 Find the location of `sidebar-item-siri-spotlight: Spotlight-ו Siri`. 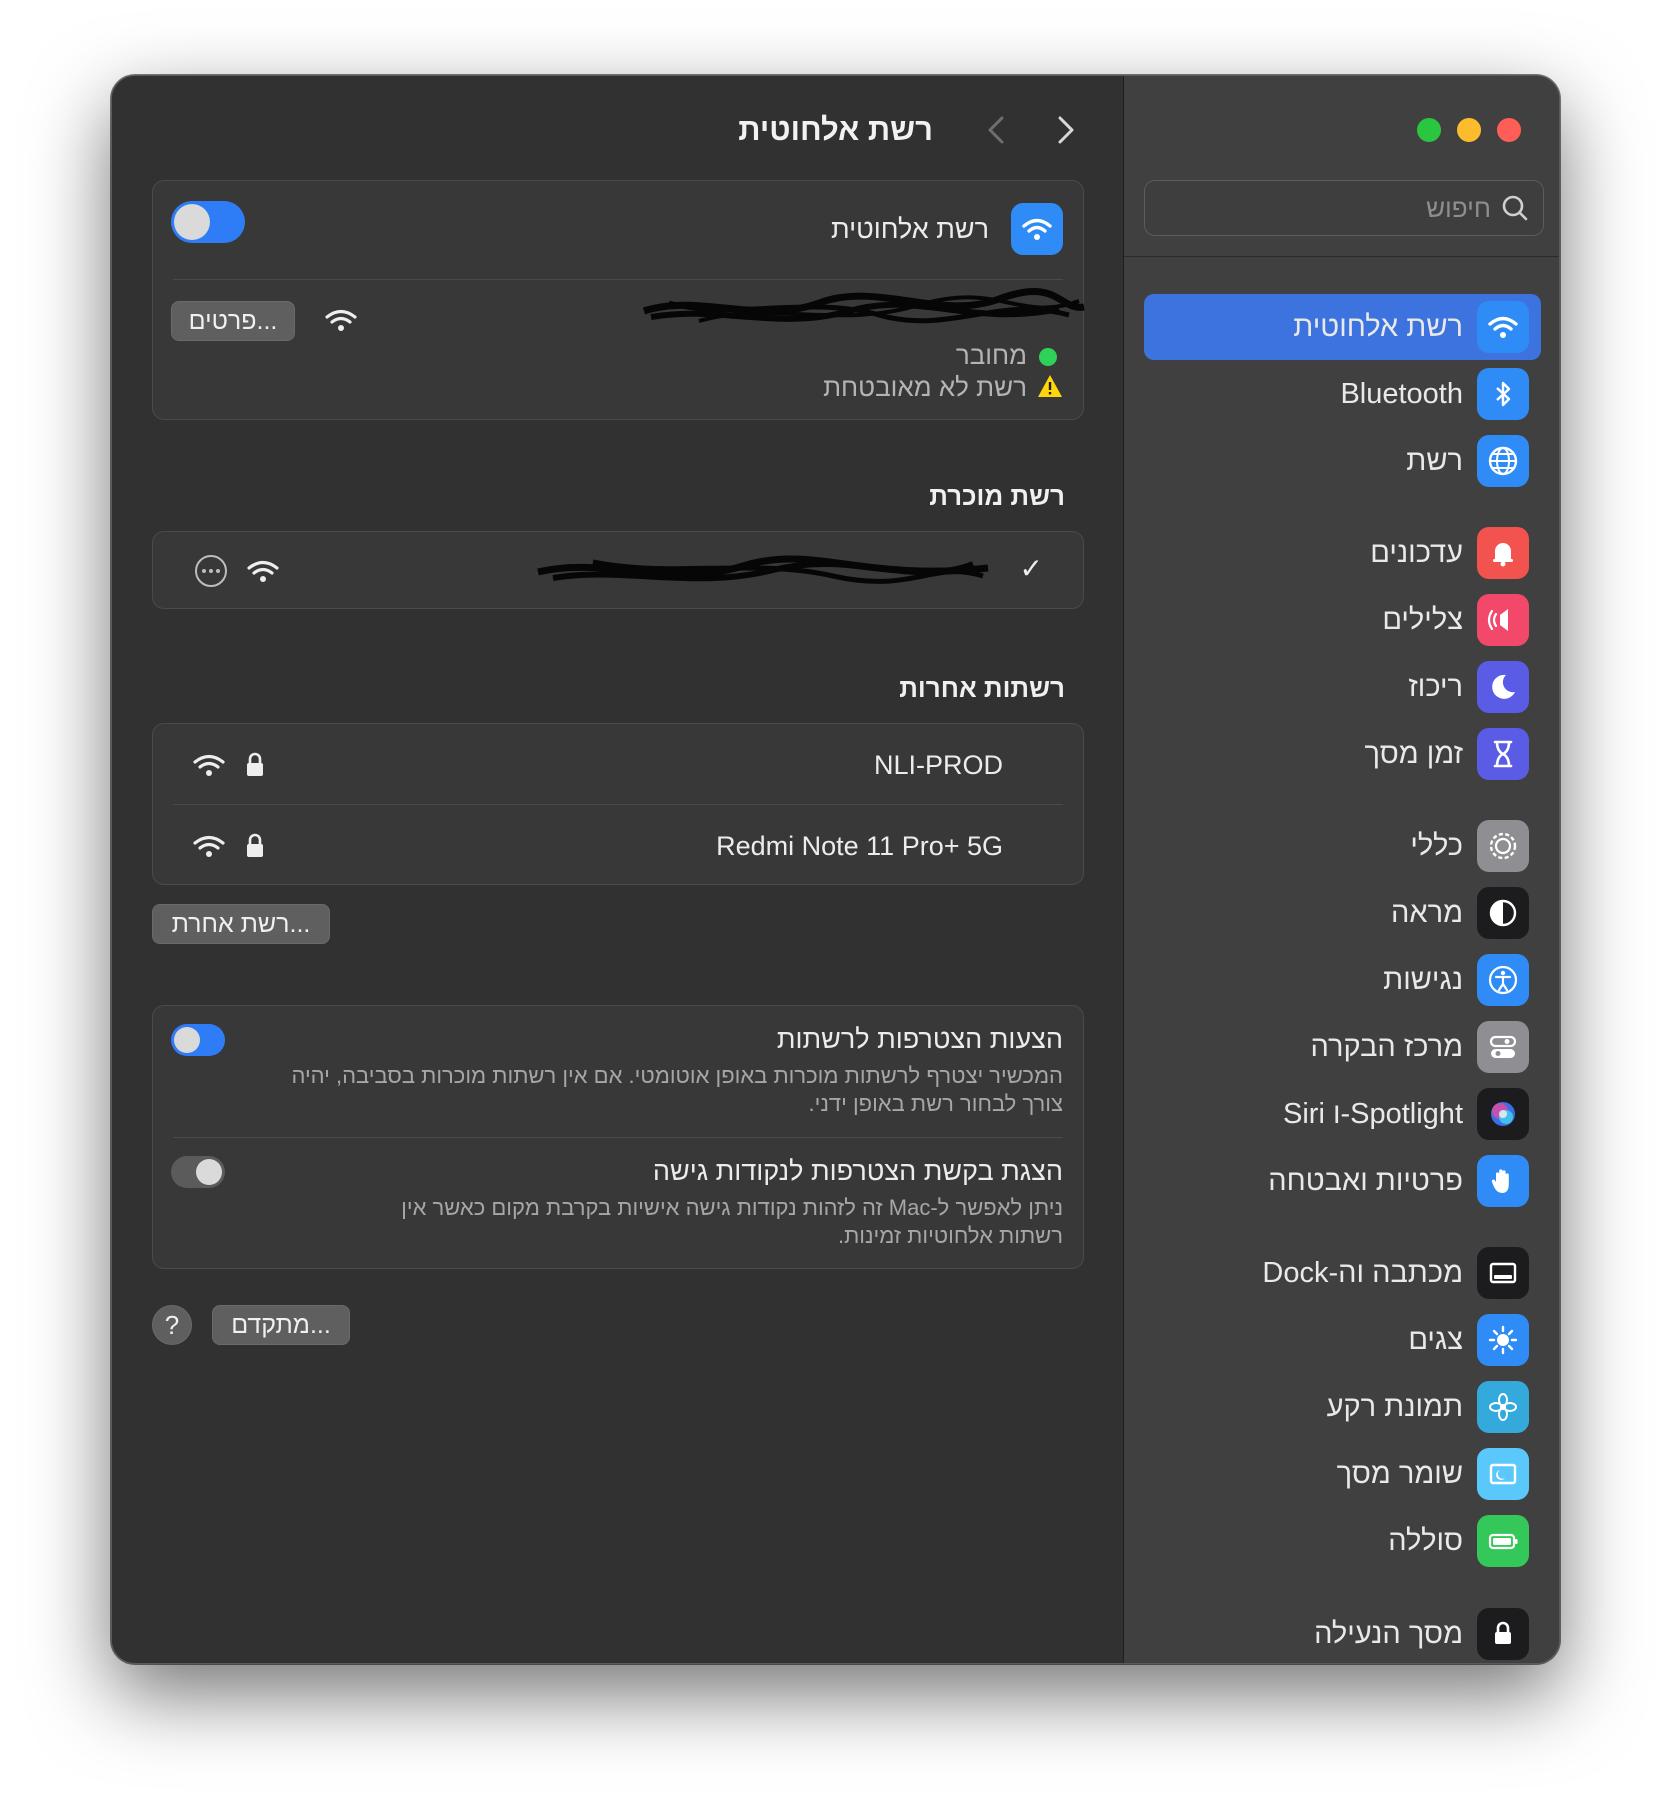

sidebar-item-siri-spotlight: Spotlight-ו Siri is located at coordinates (1342, 1114).